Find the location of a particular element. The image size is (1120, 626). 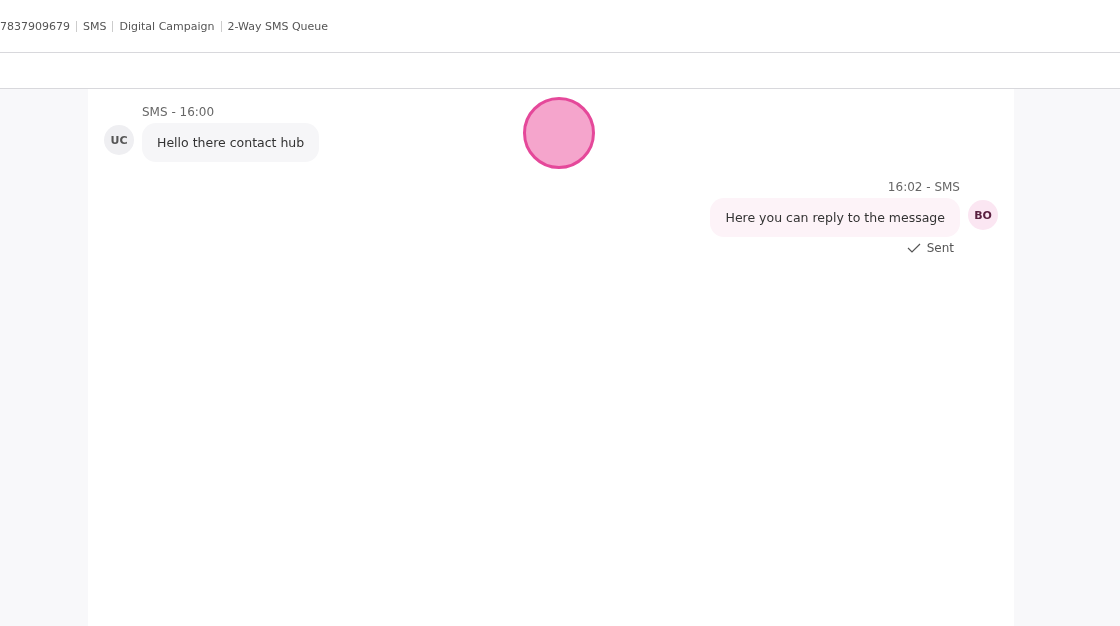

breadcrumb-item: Digital Campaign is located at coordinates (166, 26).